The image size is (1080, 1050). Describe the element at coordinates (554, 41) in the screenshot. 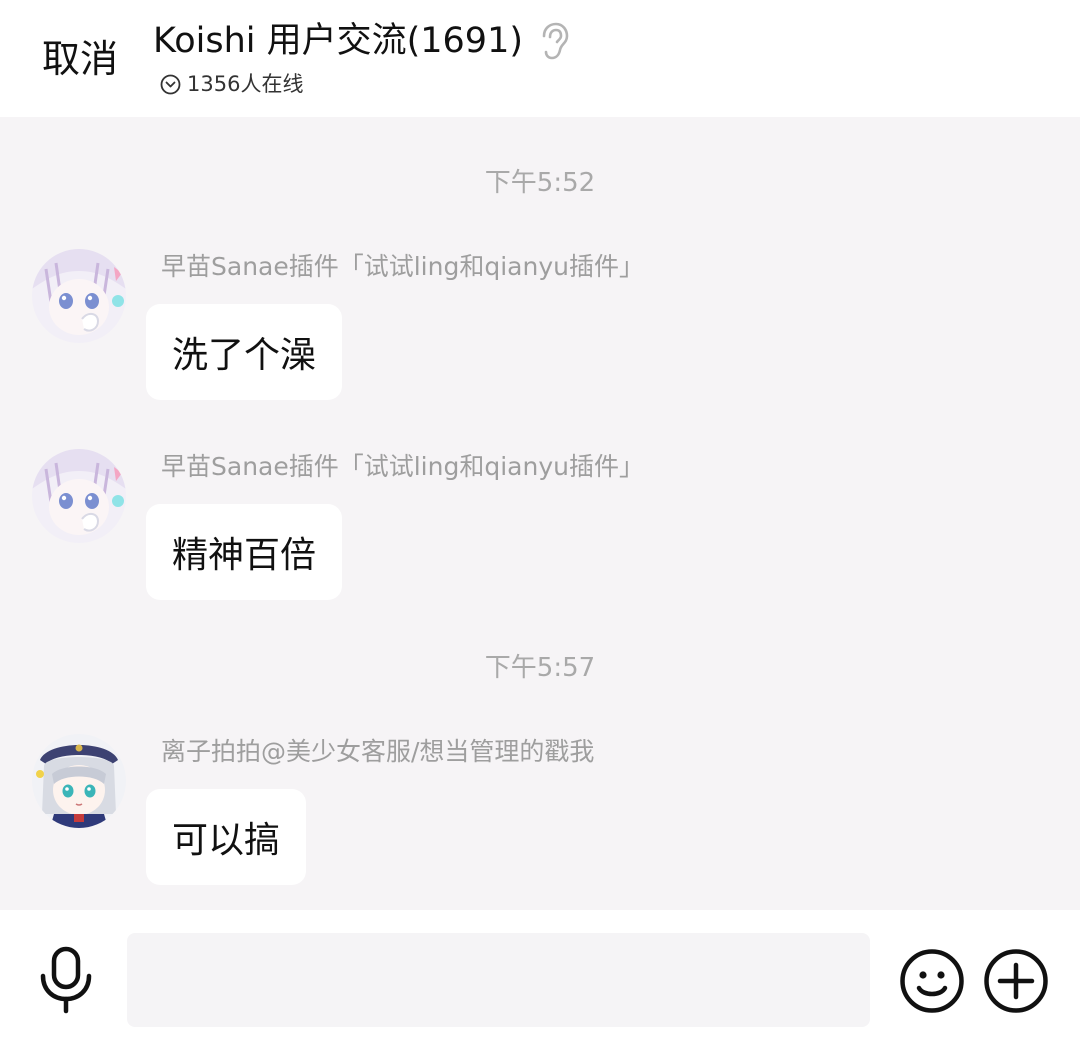

I see `ear-icon` at that location.